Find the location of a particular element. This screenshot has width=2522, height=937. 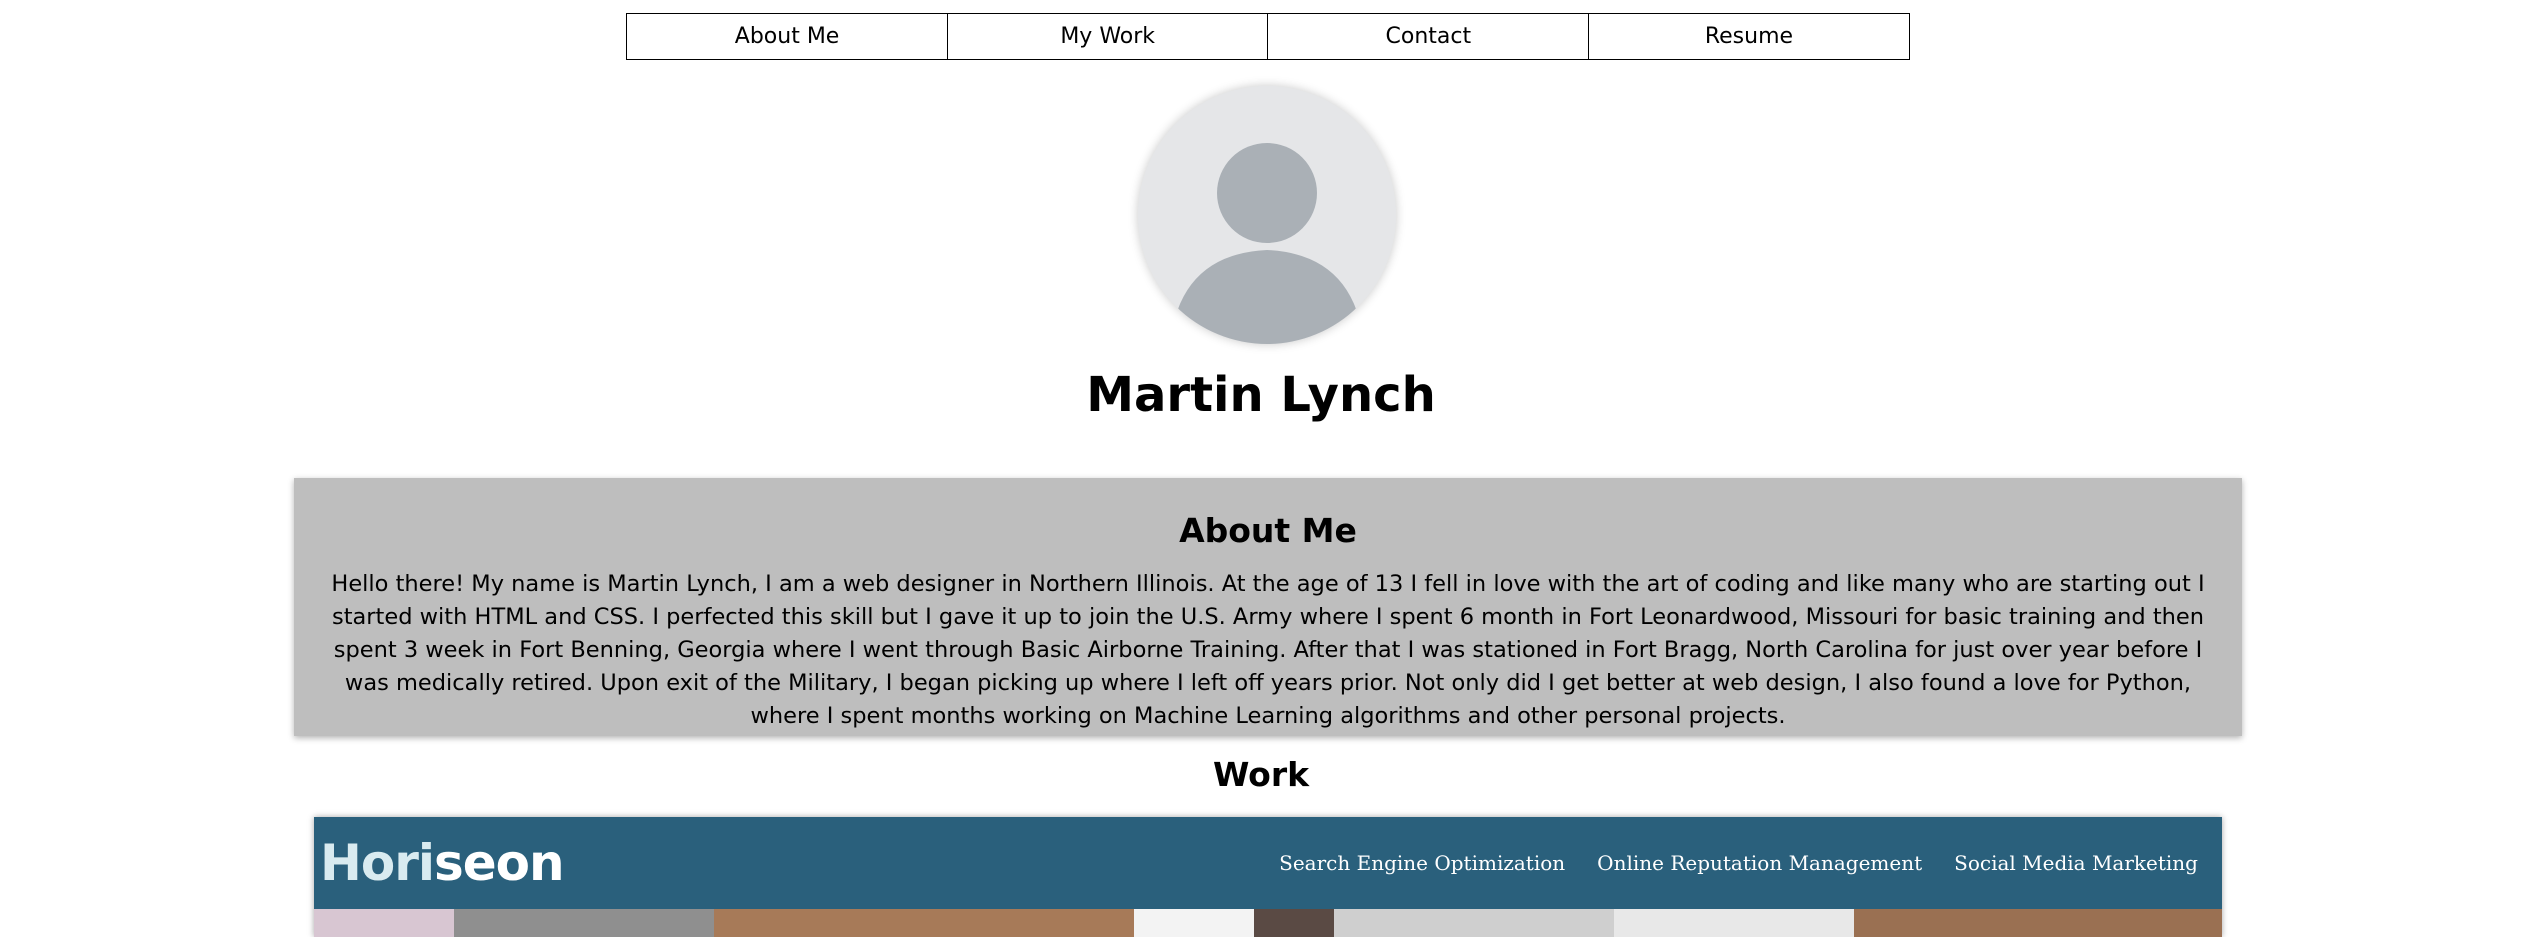

project-hero-image is located at coordinates (1268, 923).